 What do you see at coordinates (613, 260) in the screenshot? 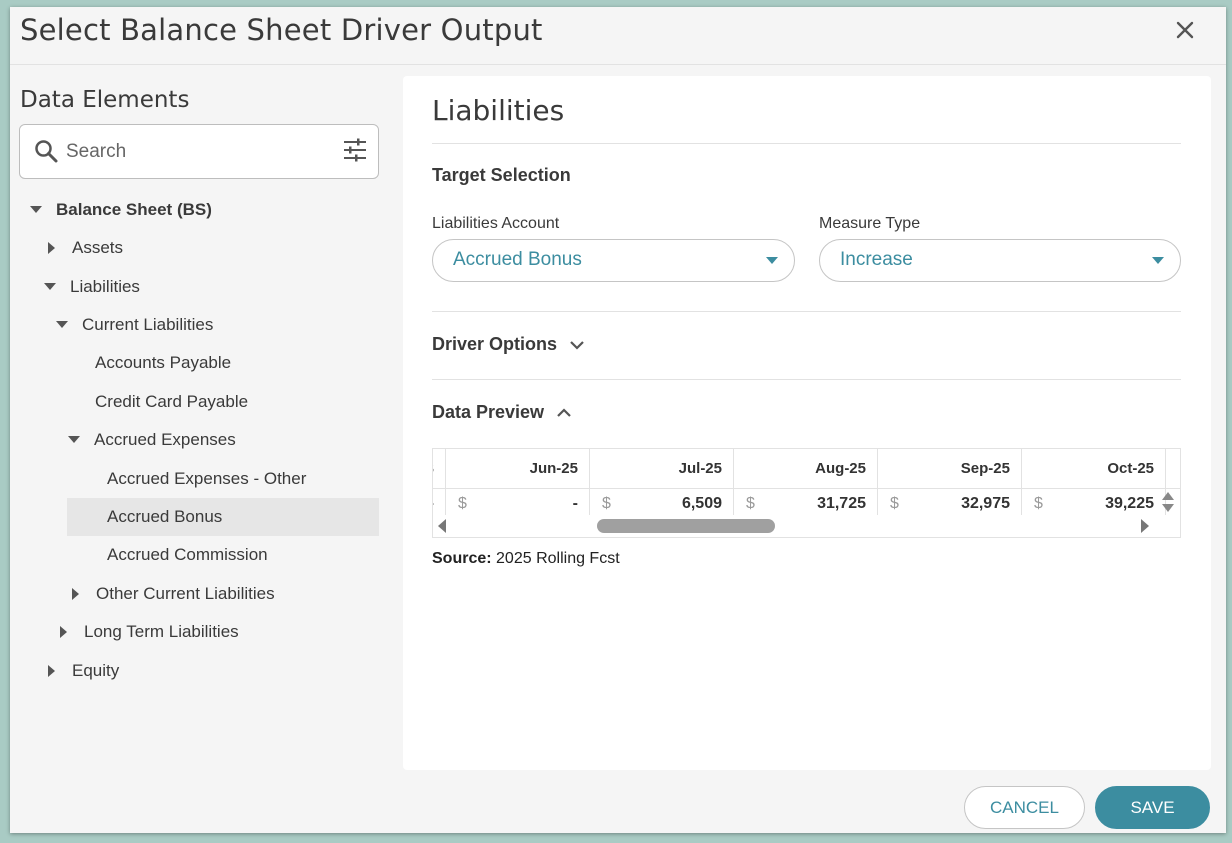
I see `liabilities-account-dropdown: Accrued Bonus` at bounding box center [613, 260].